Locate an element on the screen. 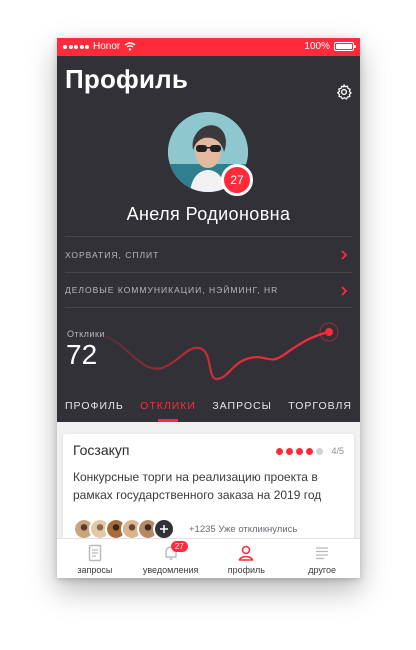 This screenshot has height=650, width=416. tabbar-label: другое is located at coordinates (322, 570).